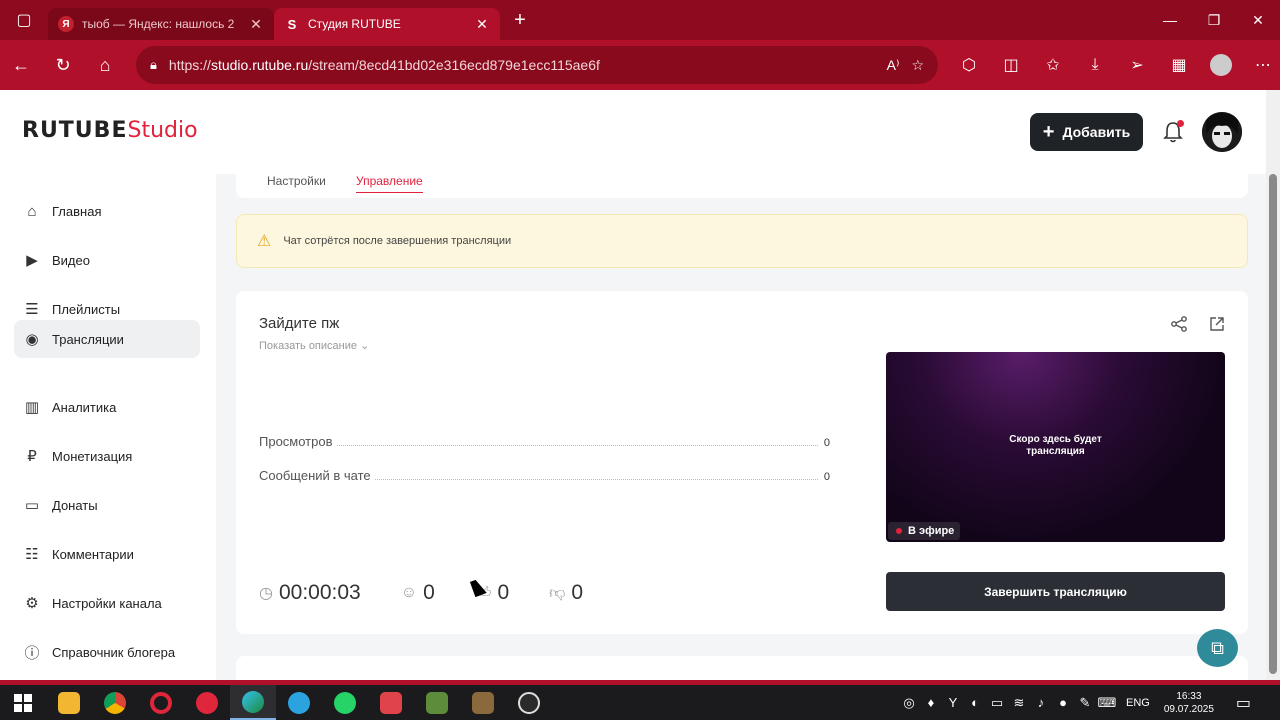 This screenshot has width=1280, height=720. I want to click on tab-title: тыоб — Яндекс: нашлось 2, so click(158, 24).